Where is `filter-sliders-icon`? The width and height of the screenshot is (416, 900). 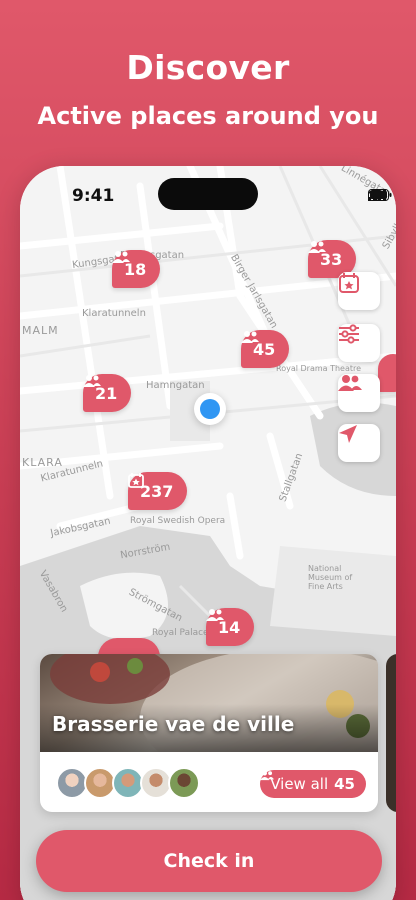
filter-sliders-icon is located at coordinates (349, 334).